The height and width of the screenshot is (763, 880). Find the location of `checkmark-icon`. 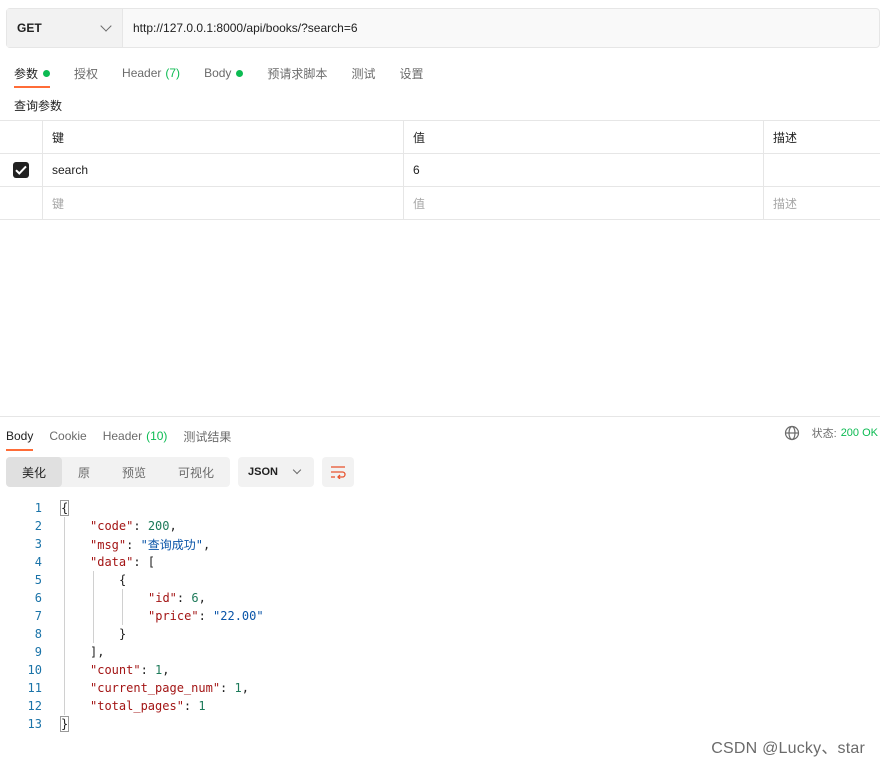

checkmark-icon is located at coordinates (21, 170).